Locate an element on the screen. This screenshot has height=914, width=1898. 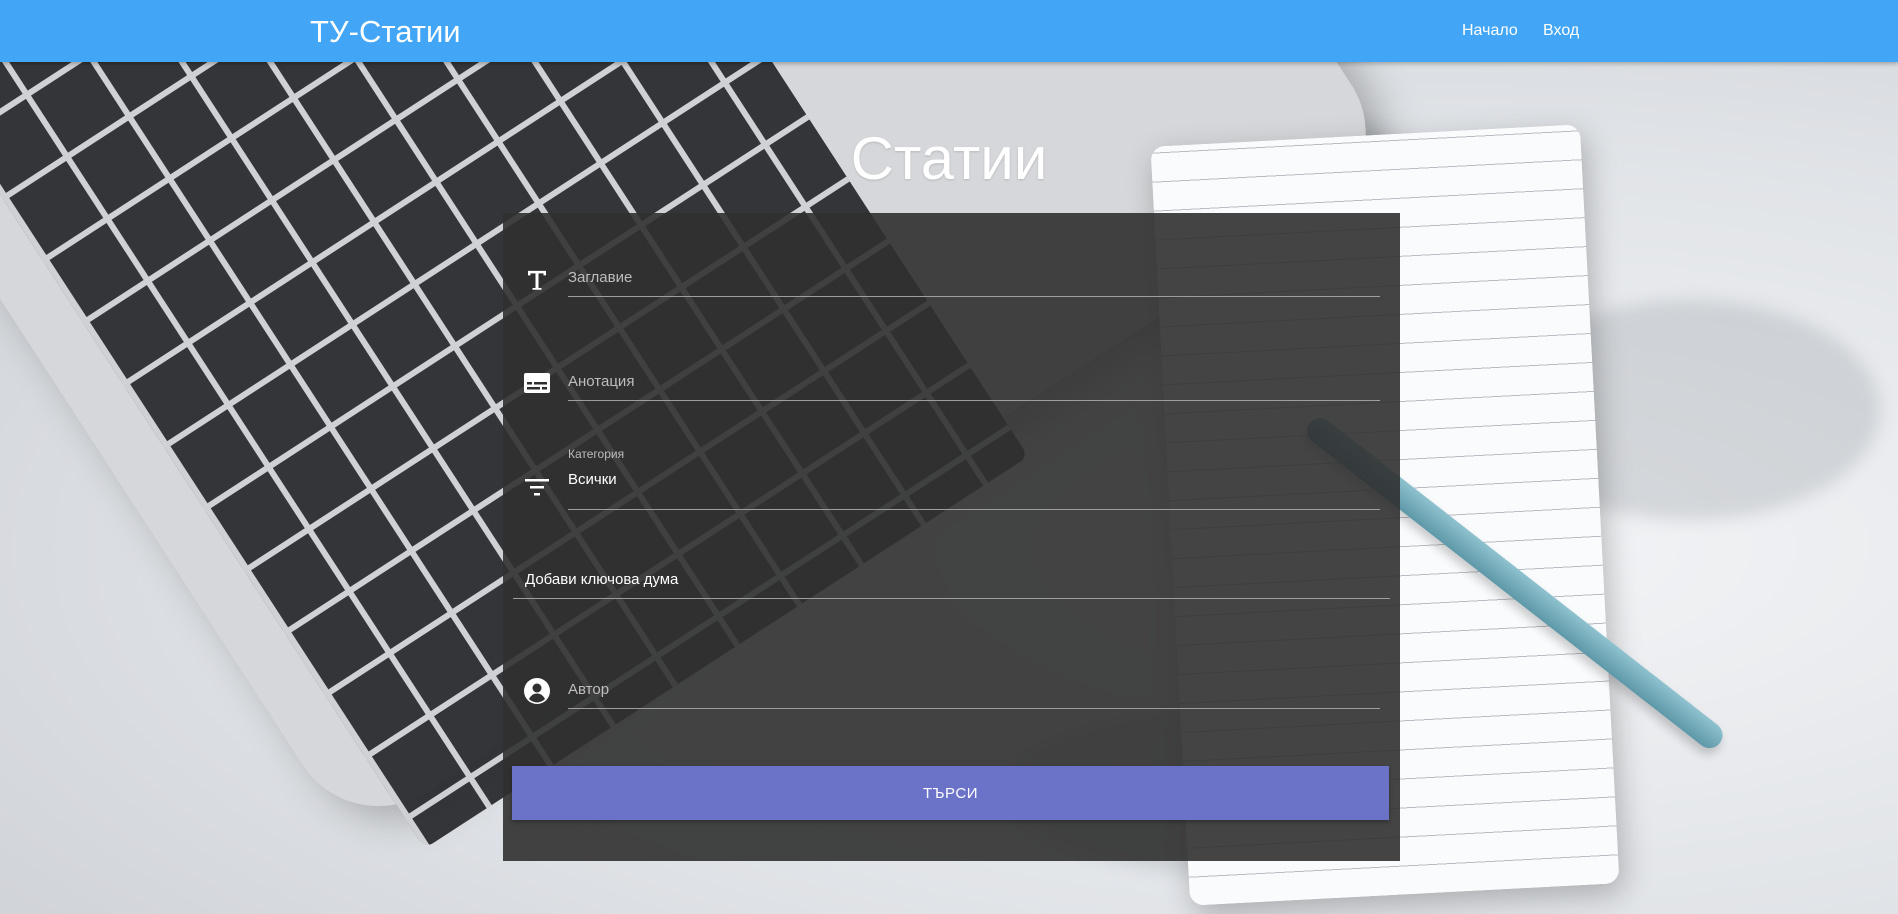
category-select: Категория Всички is located at coordinates (974, 478).